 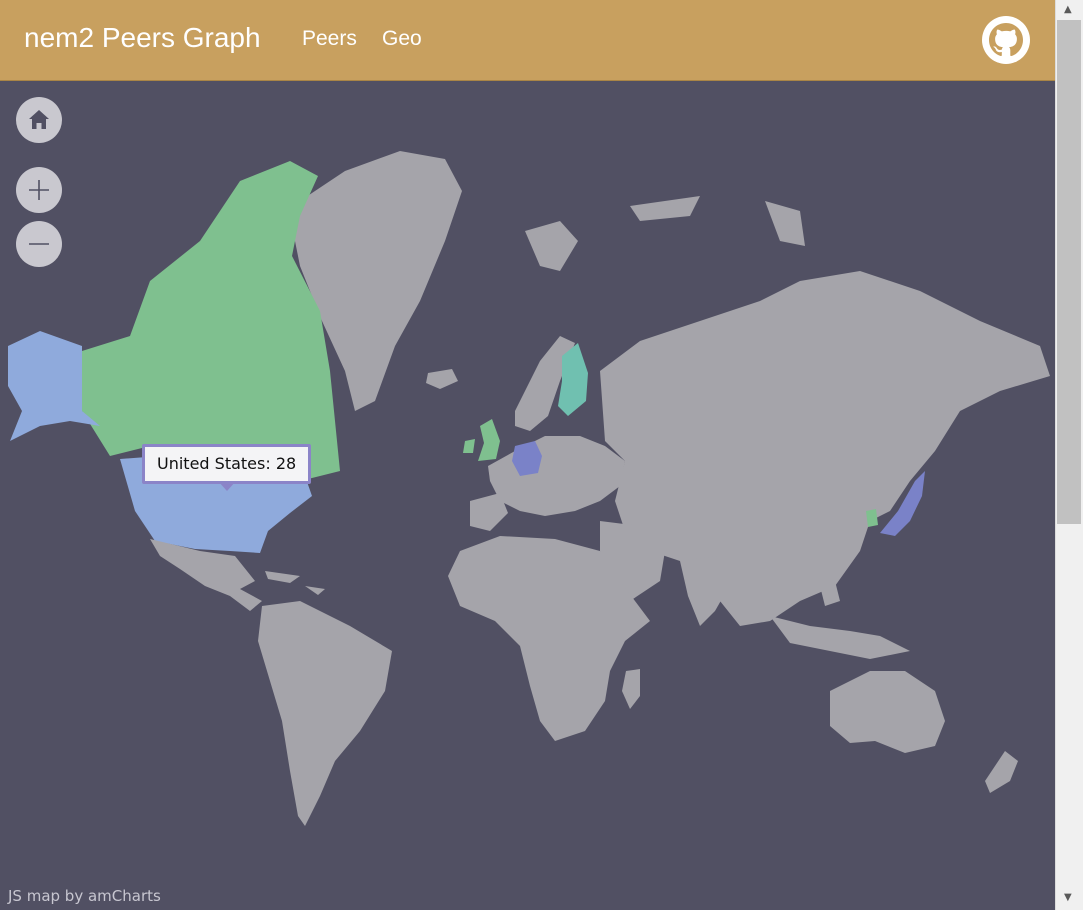 I want to click on arrow-down-icon: ▼, so click(x=1068, y=897).